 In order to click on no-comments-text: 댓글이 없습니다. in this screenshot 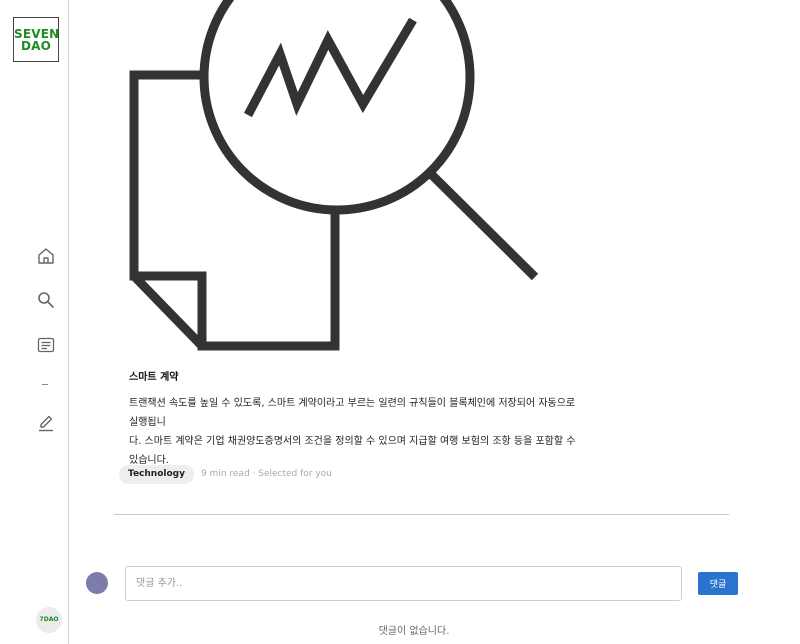, I will do `click(414, 631)`.